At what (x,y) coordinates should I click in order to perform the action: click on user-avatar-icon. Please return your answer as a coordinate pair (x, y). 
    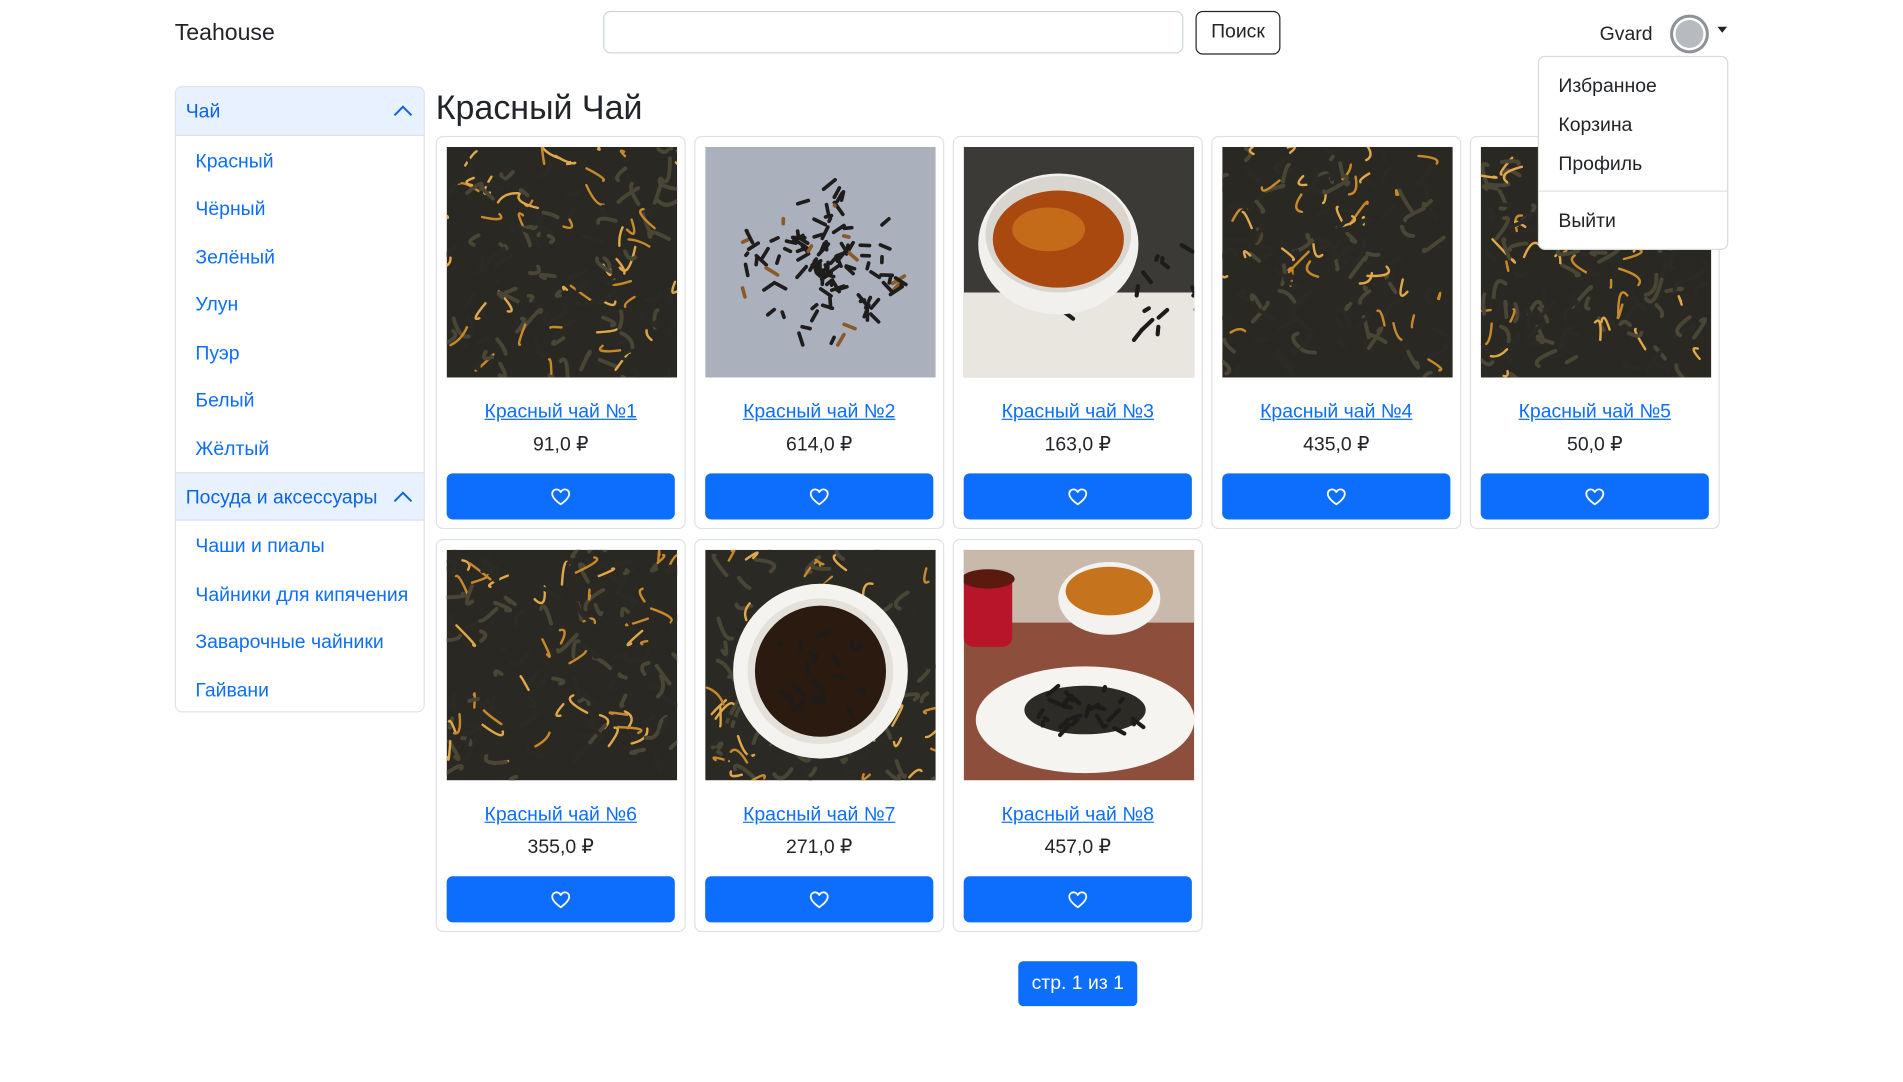
    Looking at the image, I should click on (1689, 34).